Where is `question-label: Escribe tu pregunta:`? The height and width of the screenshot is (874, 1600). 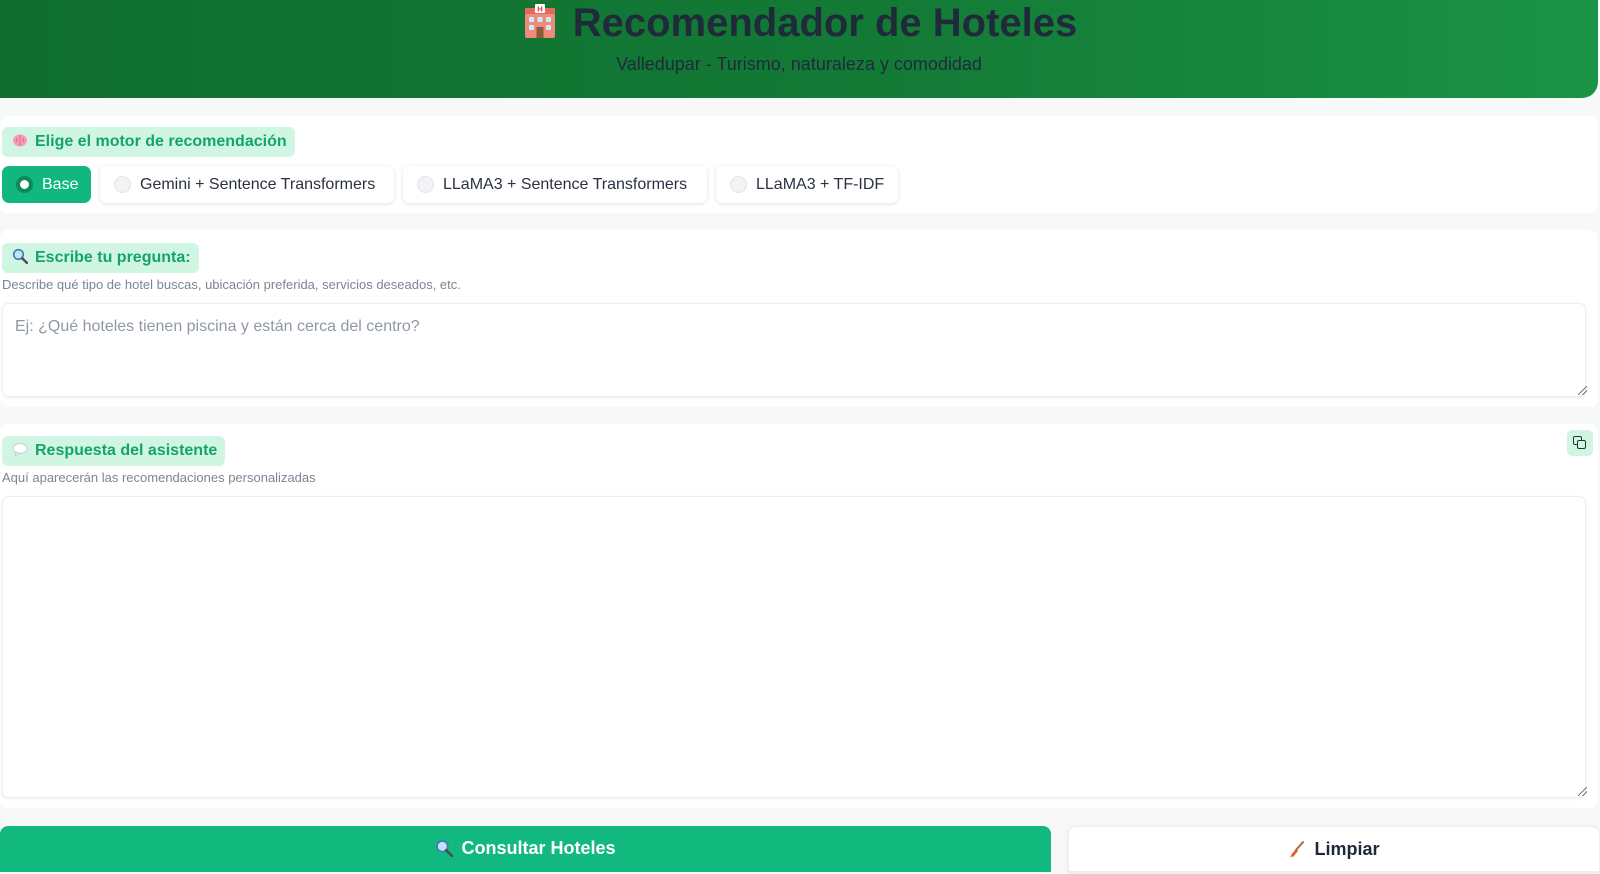
question-label: Escribe tu pregunta: is located at coordinates (113, 257).